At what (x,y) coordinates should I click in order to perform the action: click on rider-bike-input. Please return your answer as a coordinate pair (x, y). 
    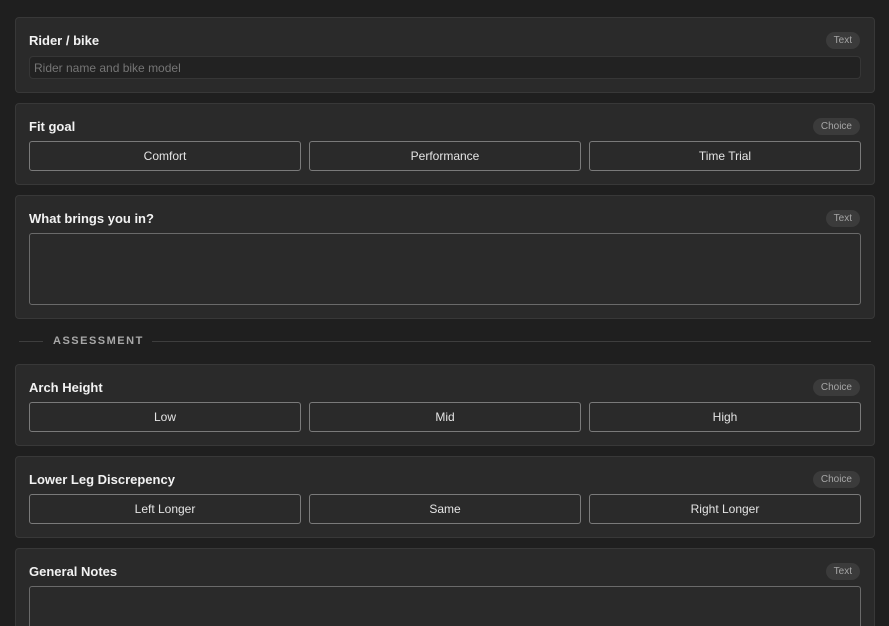
    Looking at the image, I should click on (445, 67).